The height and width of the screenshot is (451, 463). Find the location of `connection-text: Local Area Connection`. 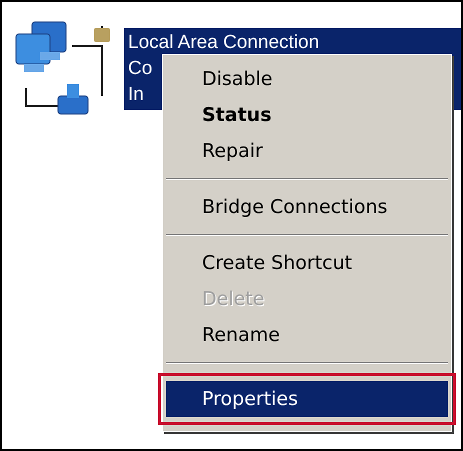

connection-text: Local Area Connection is located at coordinates (224, 43).